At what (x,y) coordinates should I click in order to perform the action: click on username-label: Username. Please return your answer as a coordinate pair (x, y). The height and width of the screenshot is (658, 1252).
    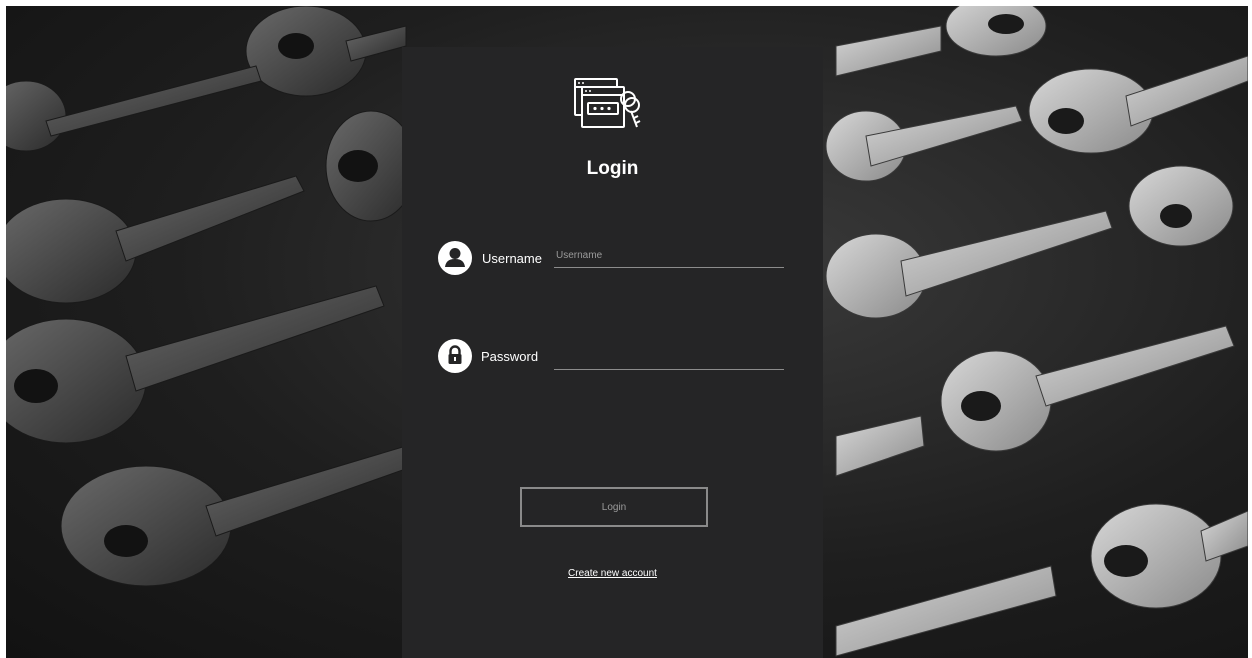
    Looking at the image, I should click on (512, 258).